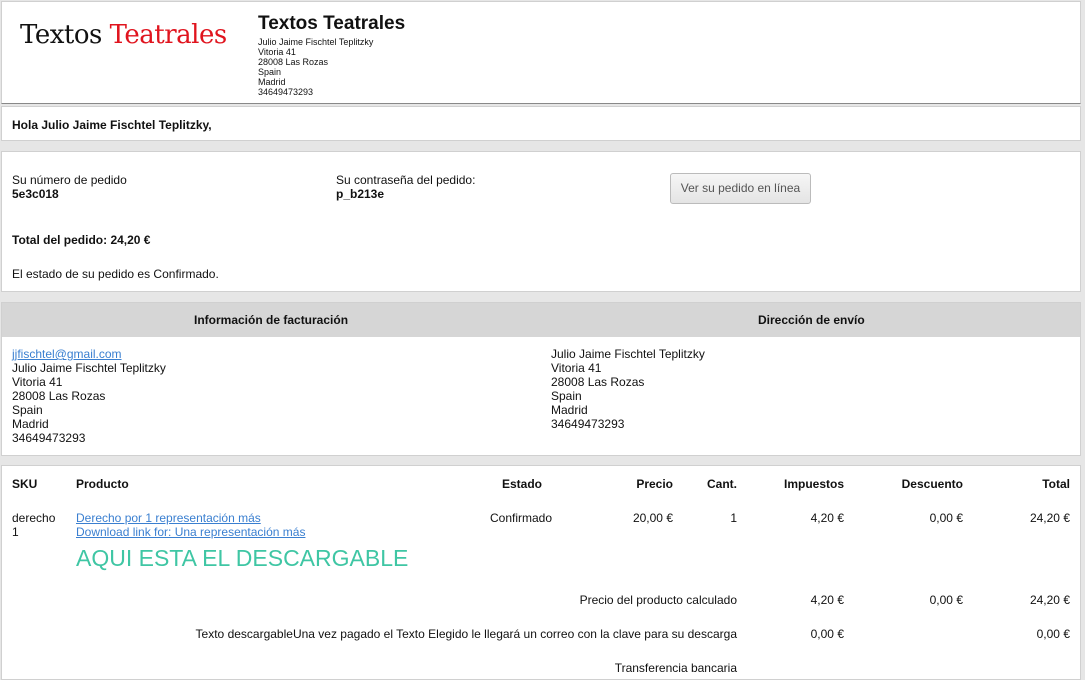 This screenshot has height=680, width=1085. I want to click on order-total: Total del pedido: 24,20 €, so click(81, 240).